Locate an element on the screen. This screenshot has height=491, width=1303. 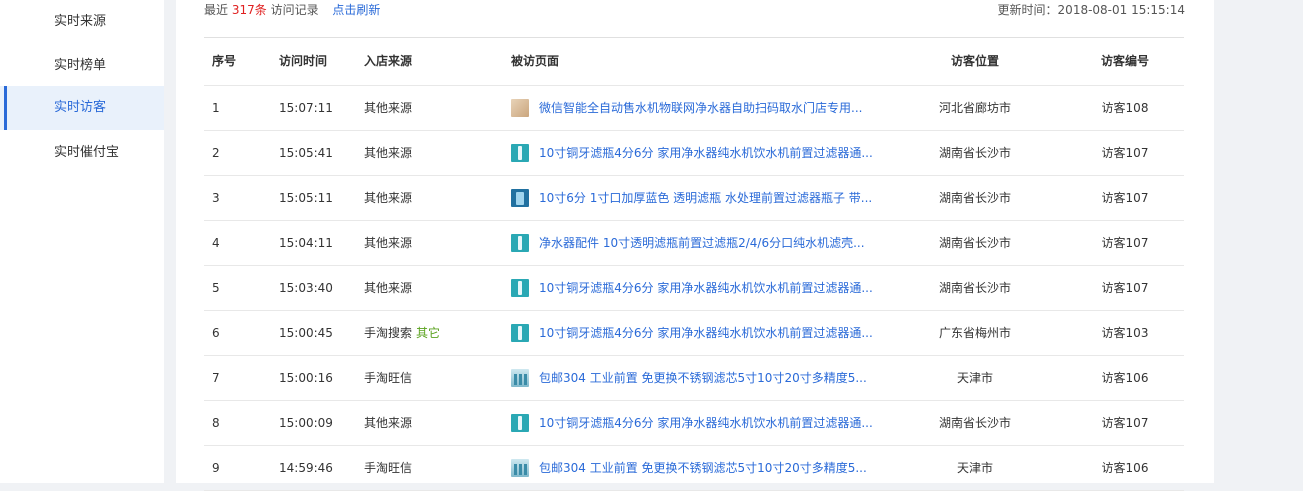
row-location: 天津市 is located at coordinates (974, 468).